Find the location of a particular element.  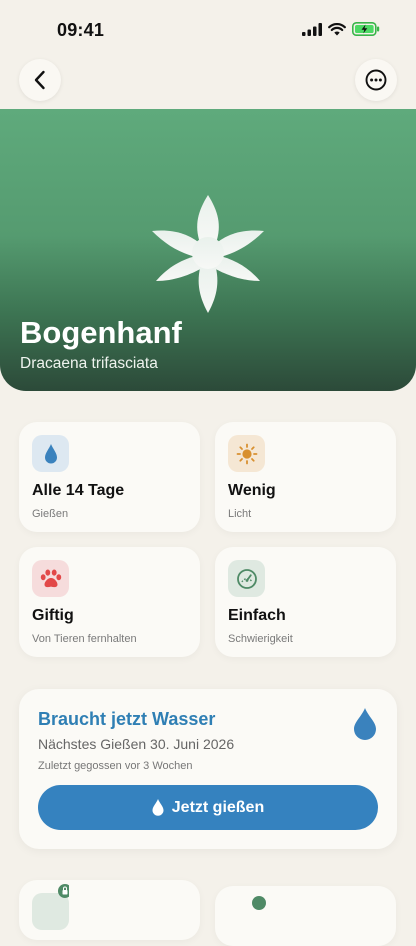

back-button is located at coordinates (40, 80).